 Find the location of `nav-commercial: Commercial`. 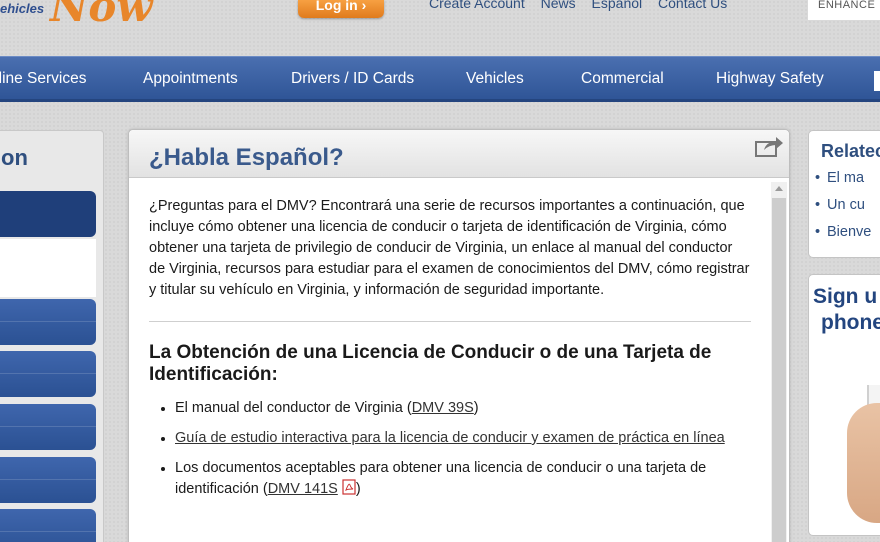

nav-commercial: Commercial is located at coordinates (622, 79).